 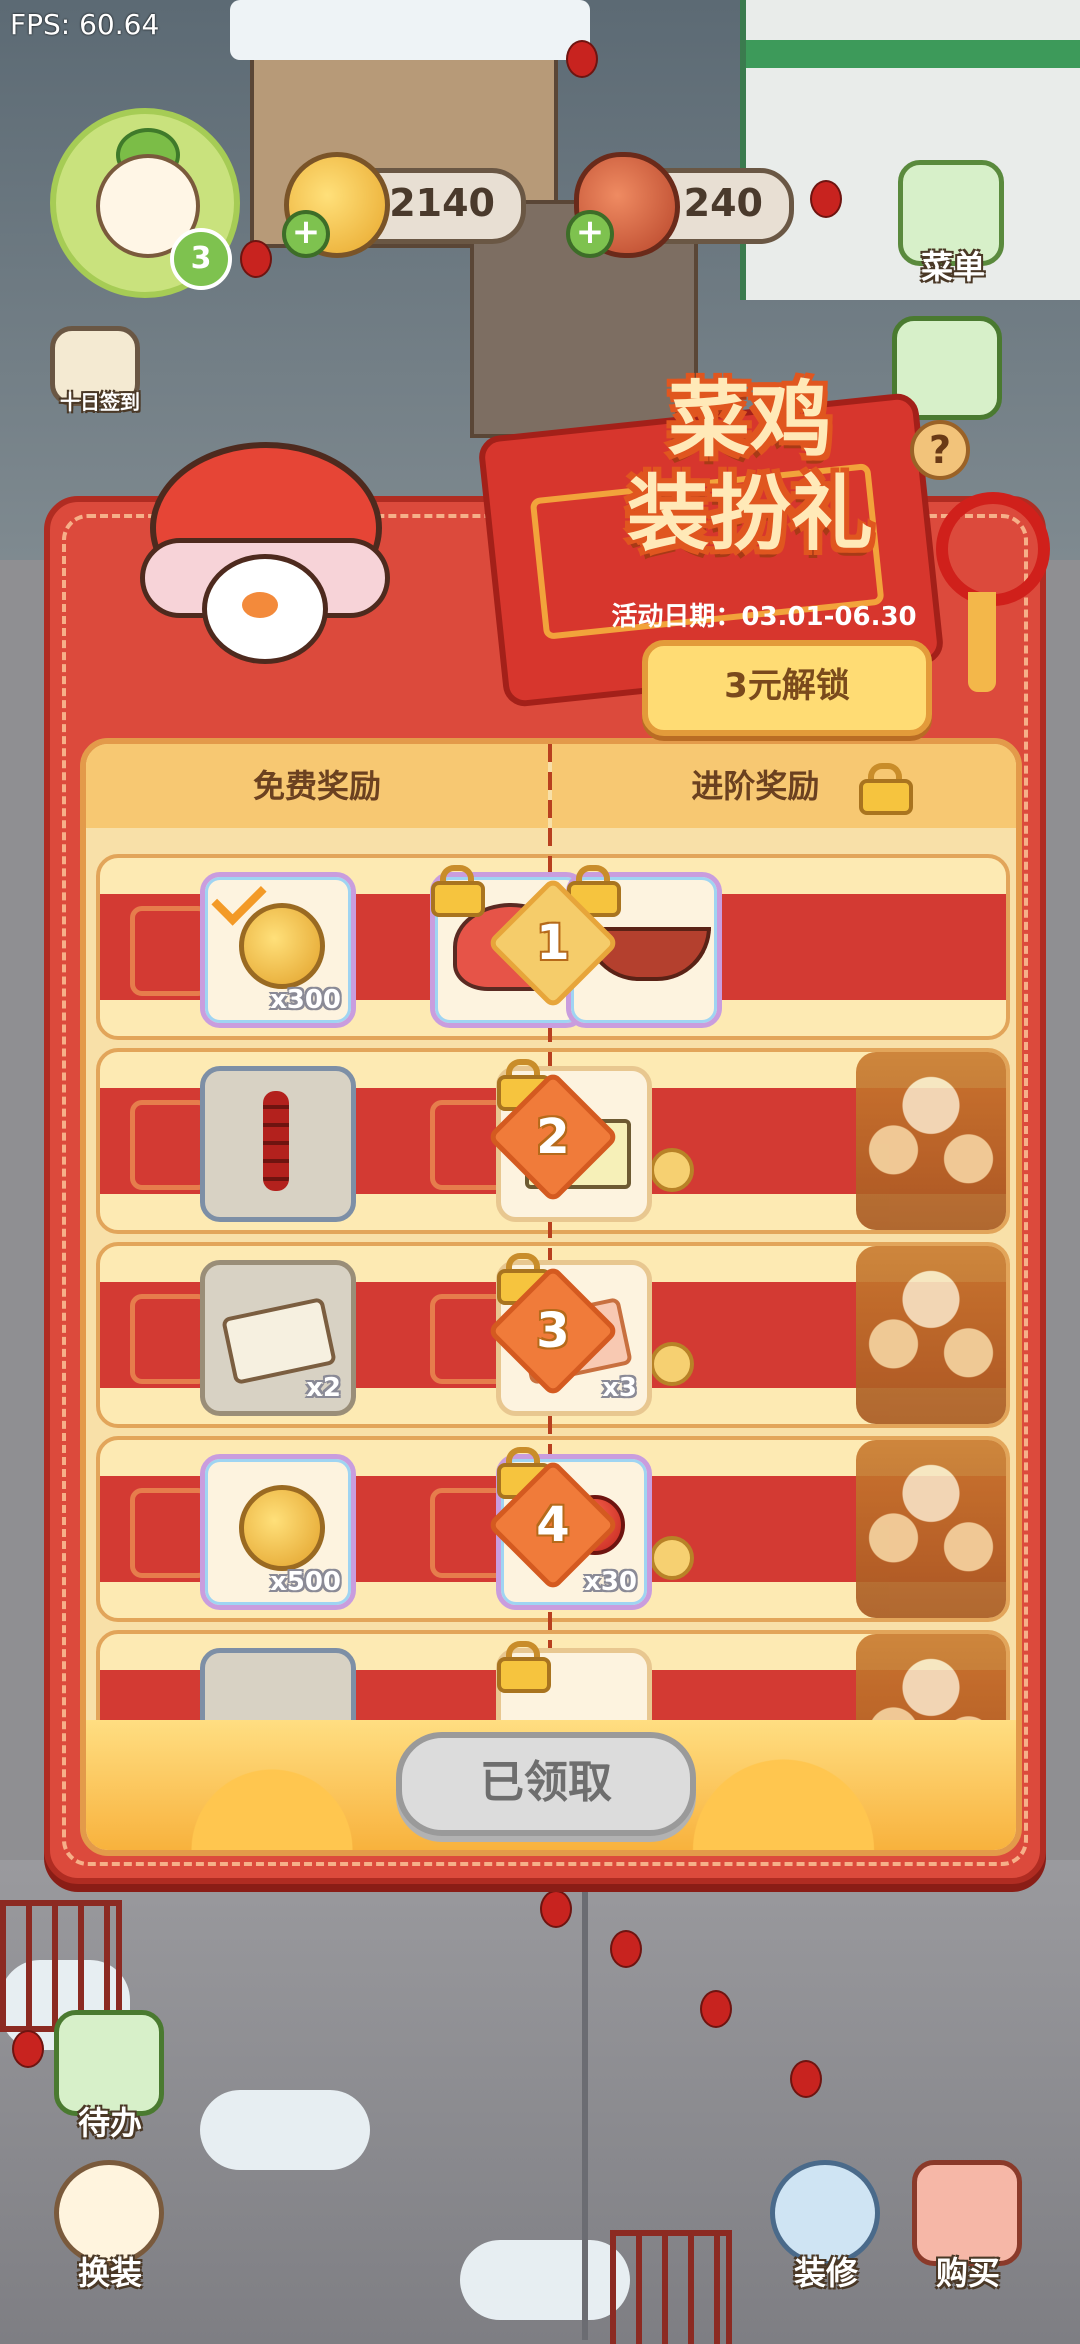 What do you see at coordinates (442, 203) in the screenshot?
I see `coin-value: 2140` at bounding box center [442, 203].